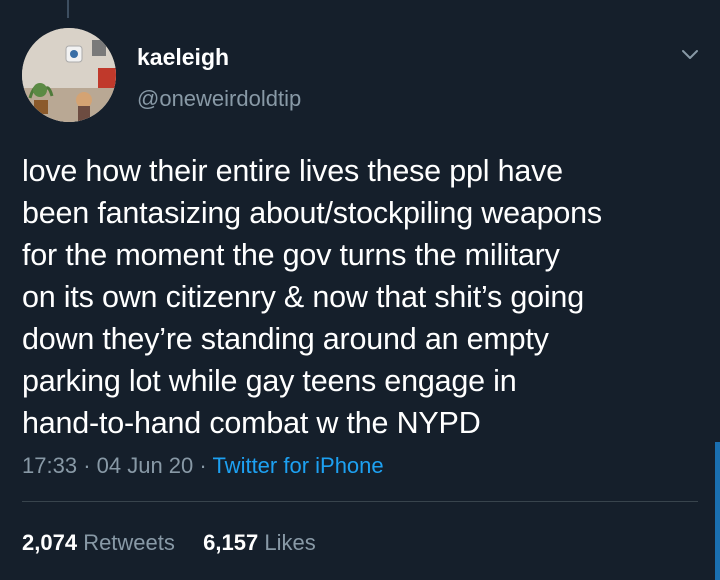 This screenshot has width=720, height=580. I want to click on thread-connector-line, so click(68, 9).